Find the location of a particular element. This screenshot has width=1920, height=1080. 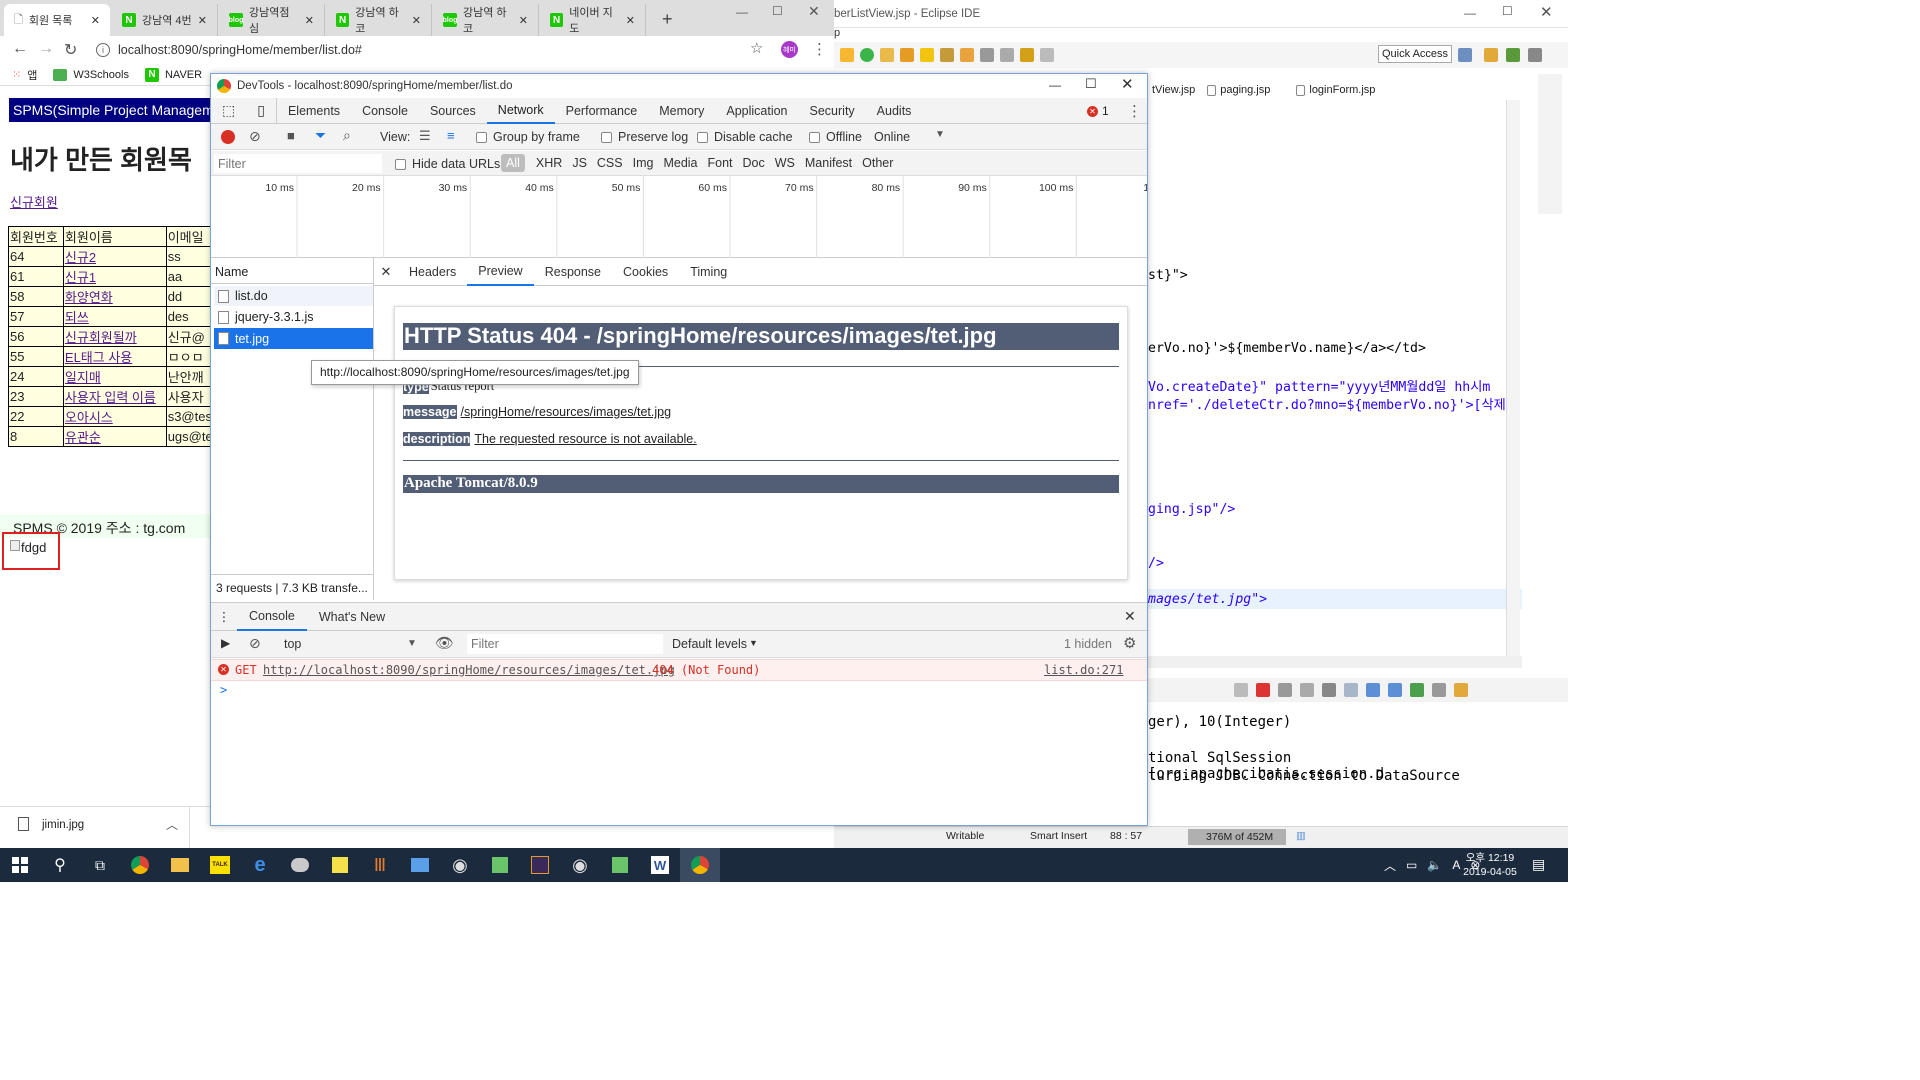

run-icon is located at coordinates (867, 55).